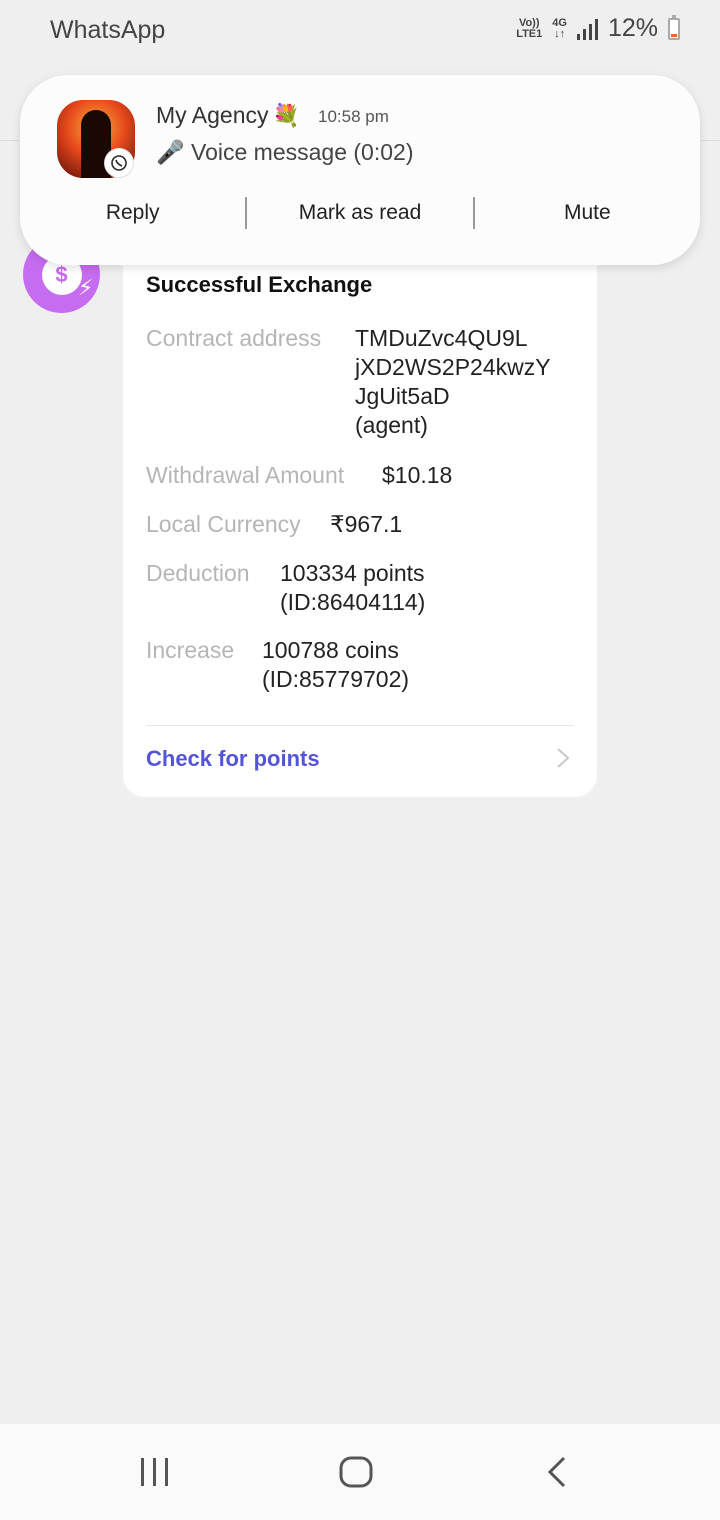  I want to click on status-icons: Vo)) LTE1 4G ↓↑ 12%, so click(598, 28).